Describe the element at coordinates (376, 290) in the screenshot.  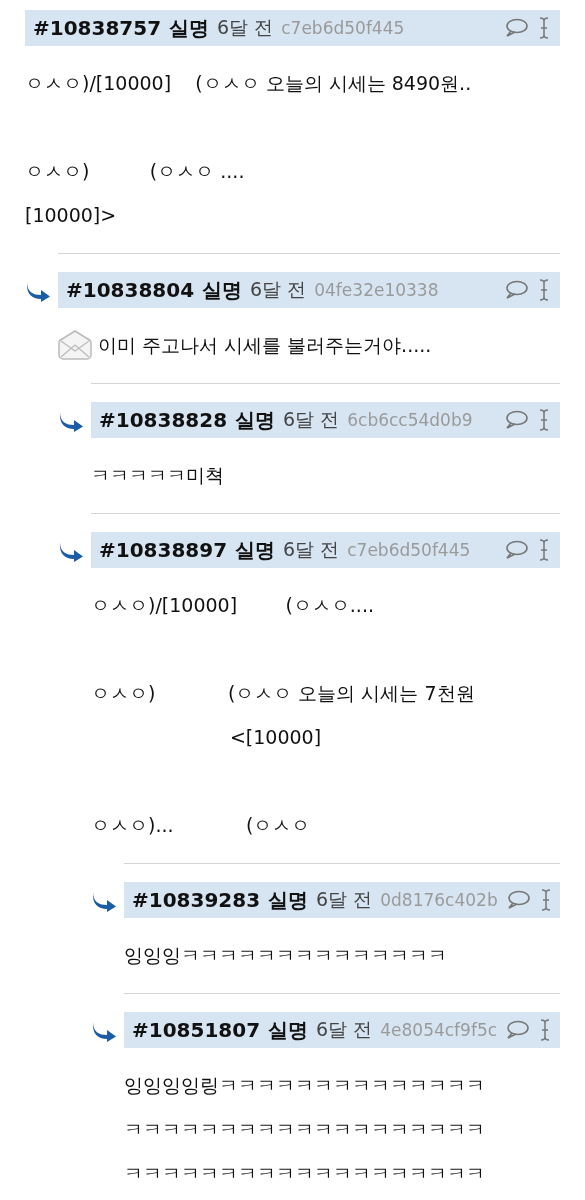
I see `comment-hash: 04fe32e10338` at that location.